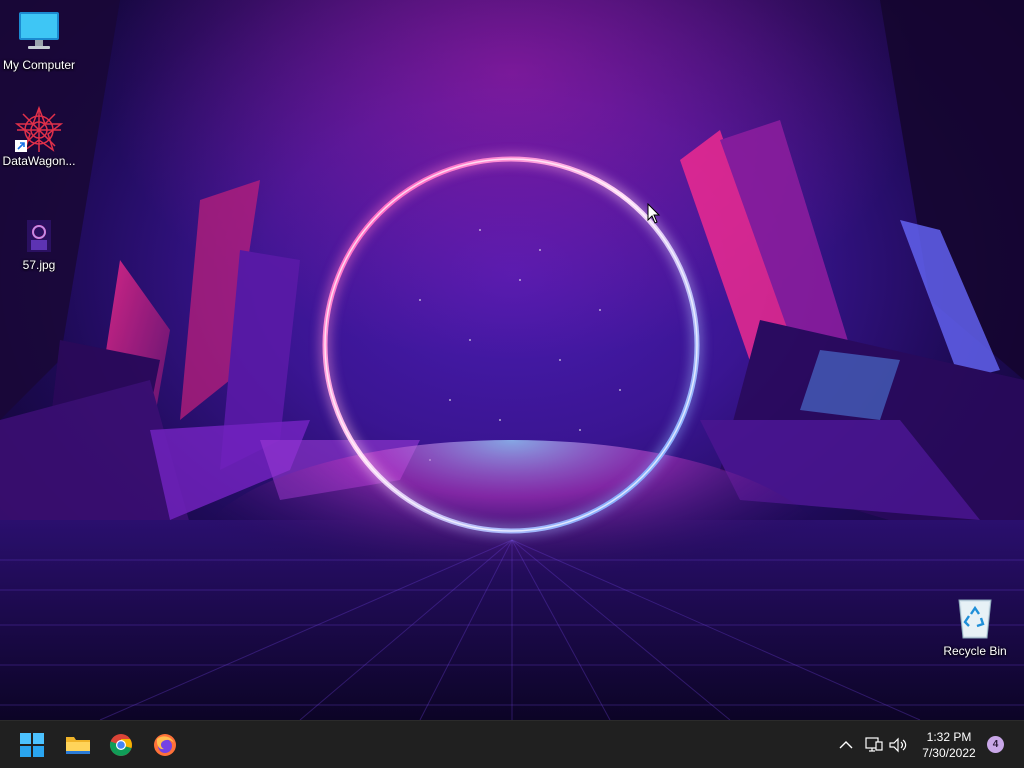 This screenshot has height=768, width=1024. I want to click on show-hidden-icons-button, so click(847, 745).